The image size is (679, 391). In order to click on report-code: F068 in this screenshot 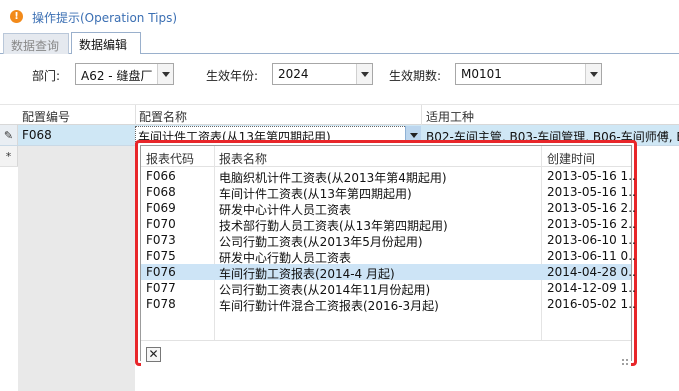, I will do `click(161, 192)`.